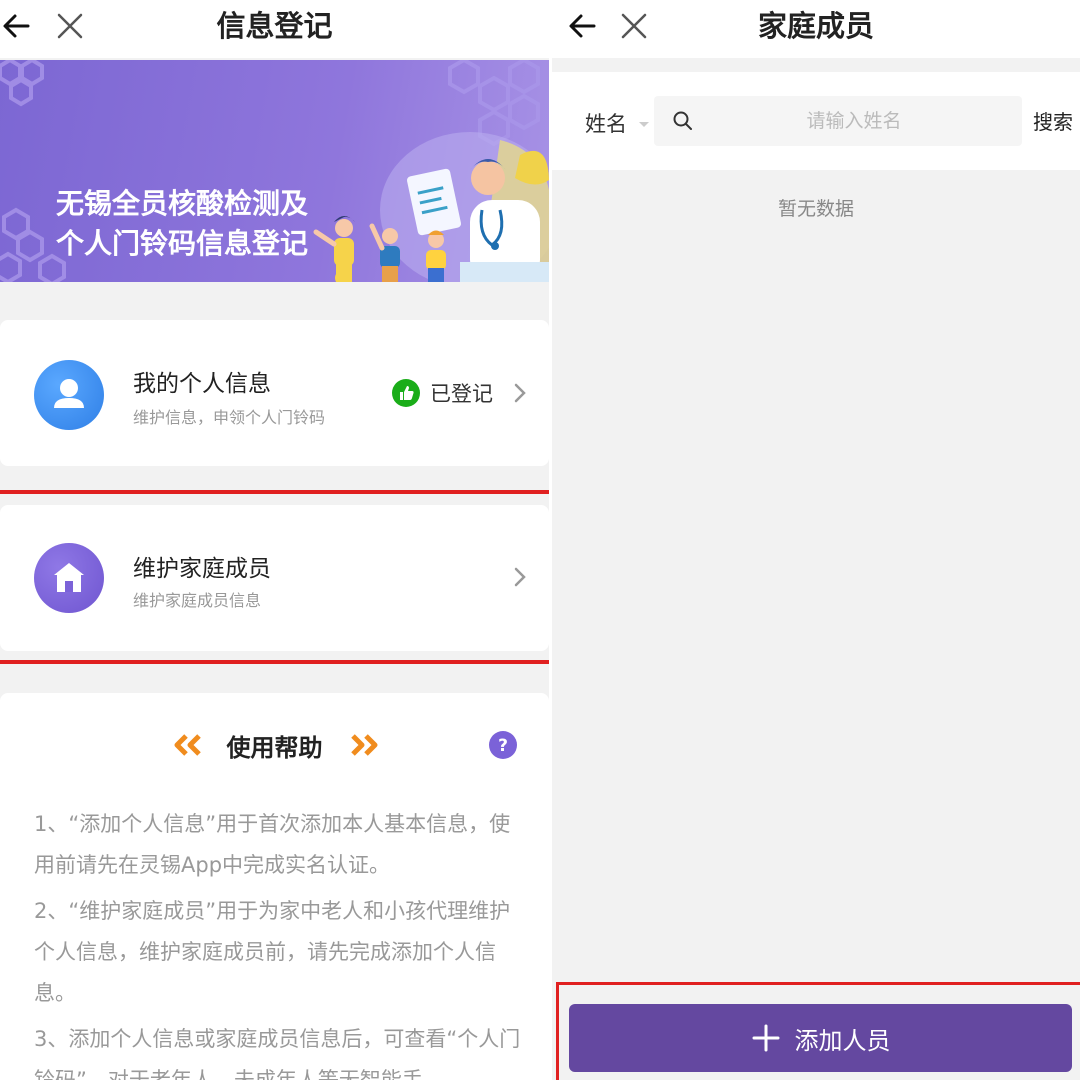  I want to click on search-icon, so click(682, 120).